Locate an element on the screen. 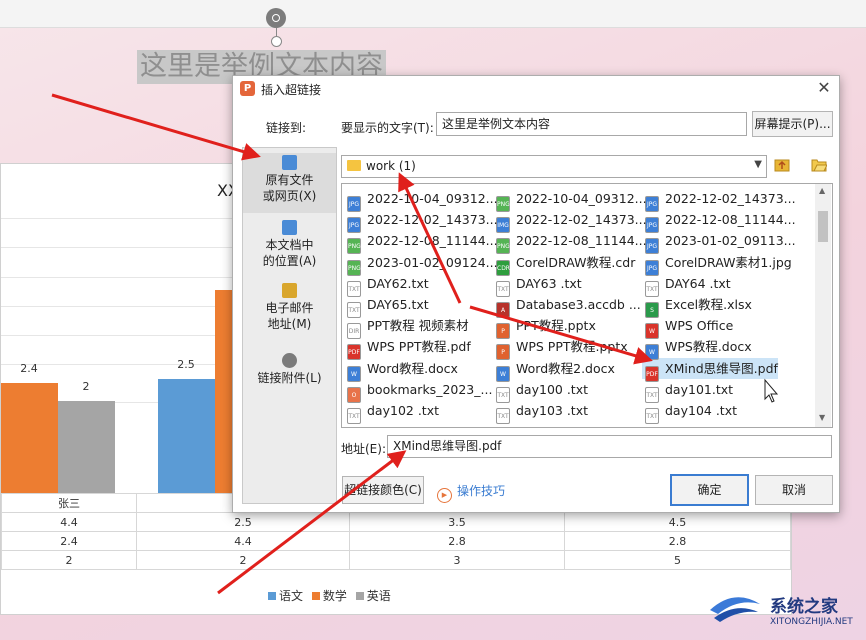 Image resolution: width=866 pixels, height=640 pixels. file-item: PDF WPS PPT教程.pdf is located at coordinates (407, 348).